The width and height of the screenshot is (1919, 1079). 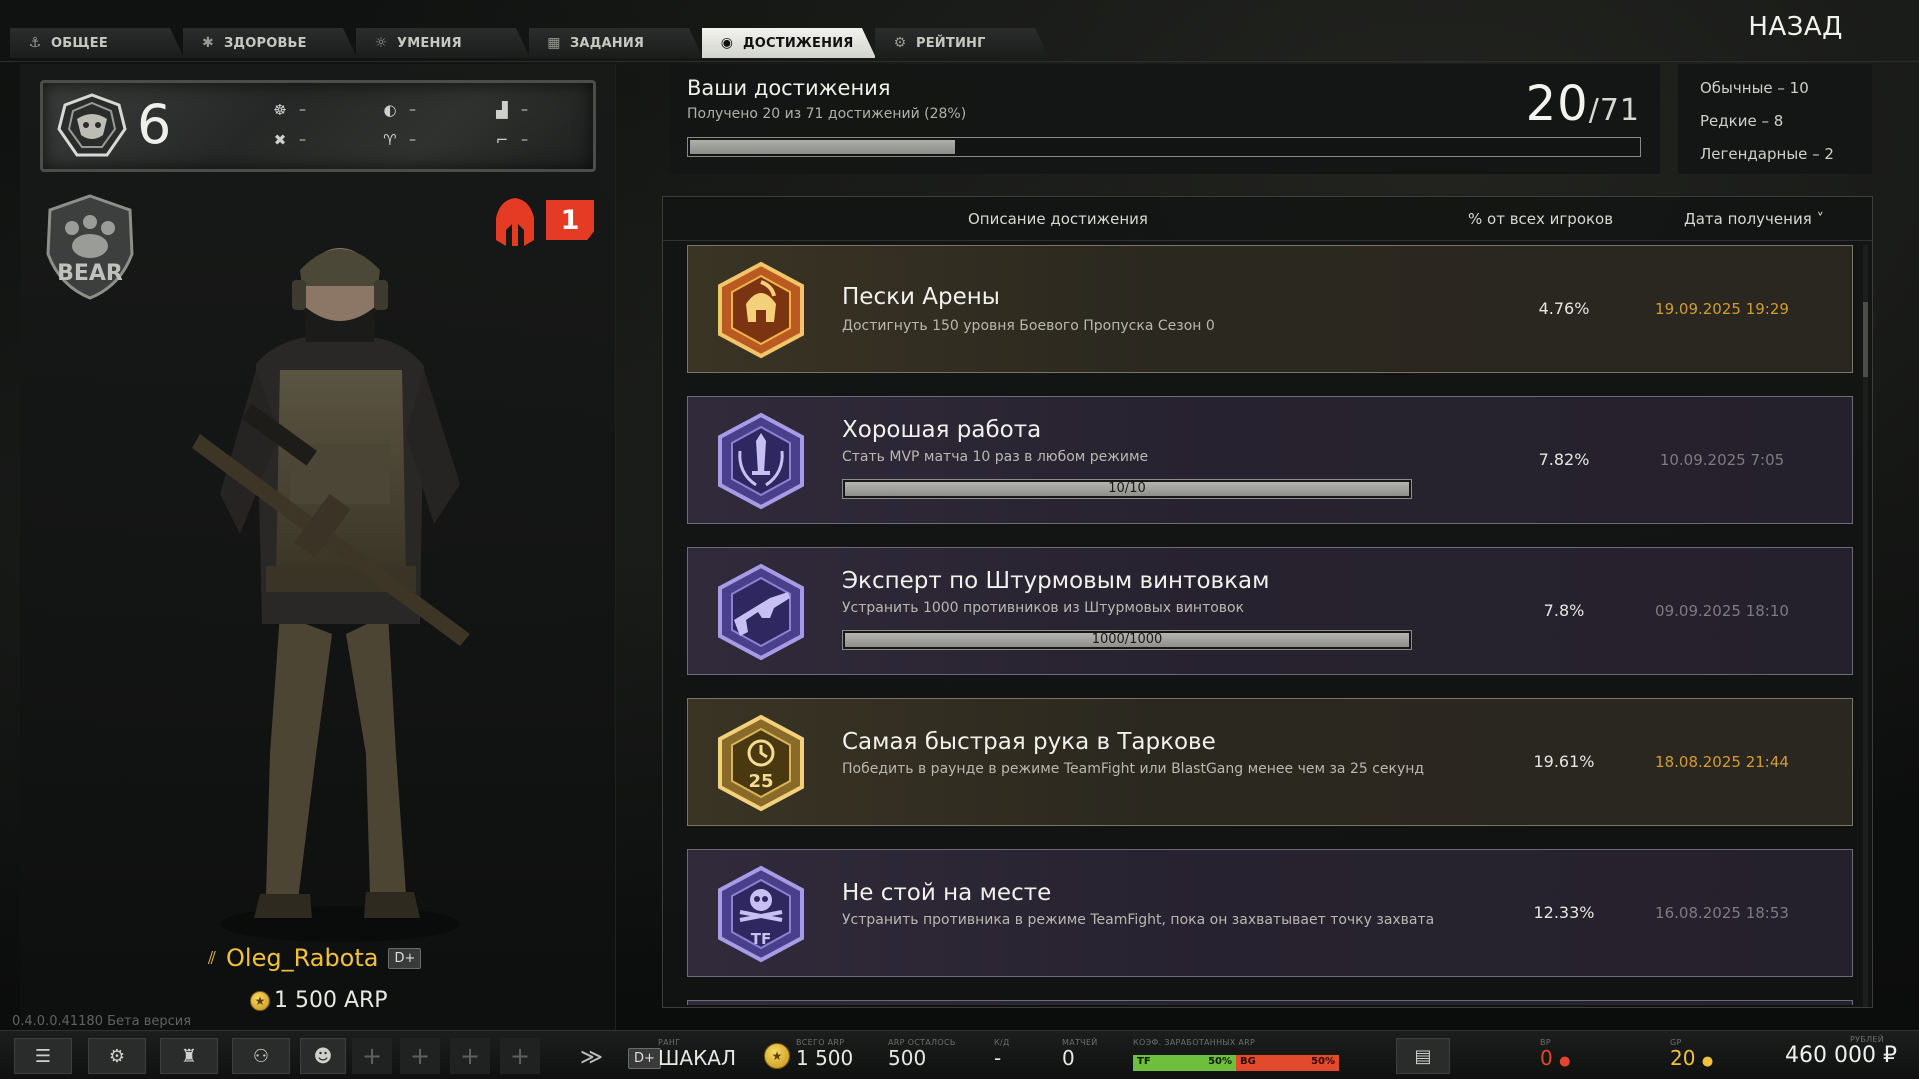 I want to click on svg-text: BEAR, so click(x=90, y=273).